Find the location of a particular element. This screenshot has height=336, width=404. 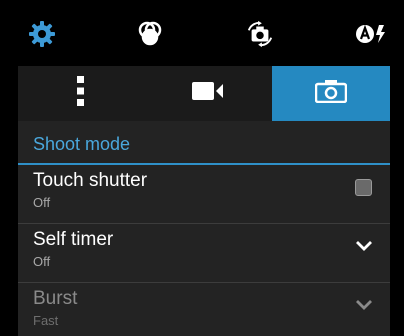

video-camera-icon is located at coordinates (207, 93).